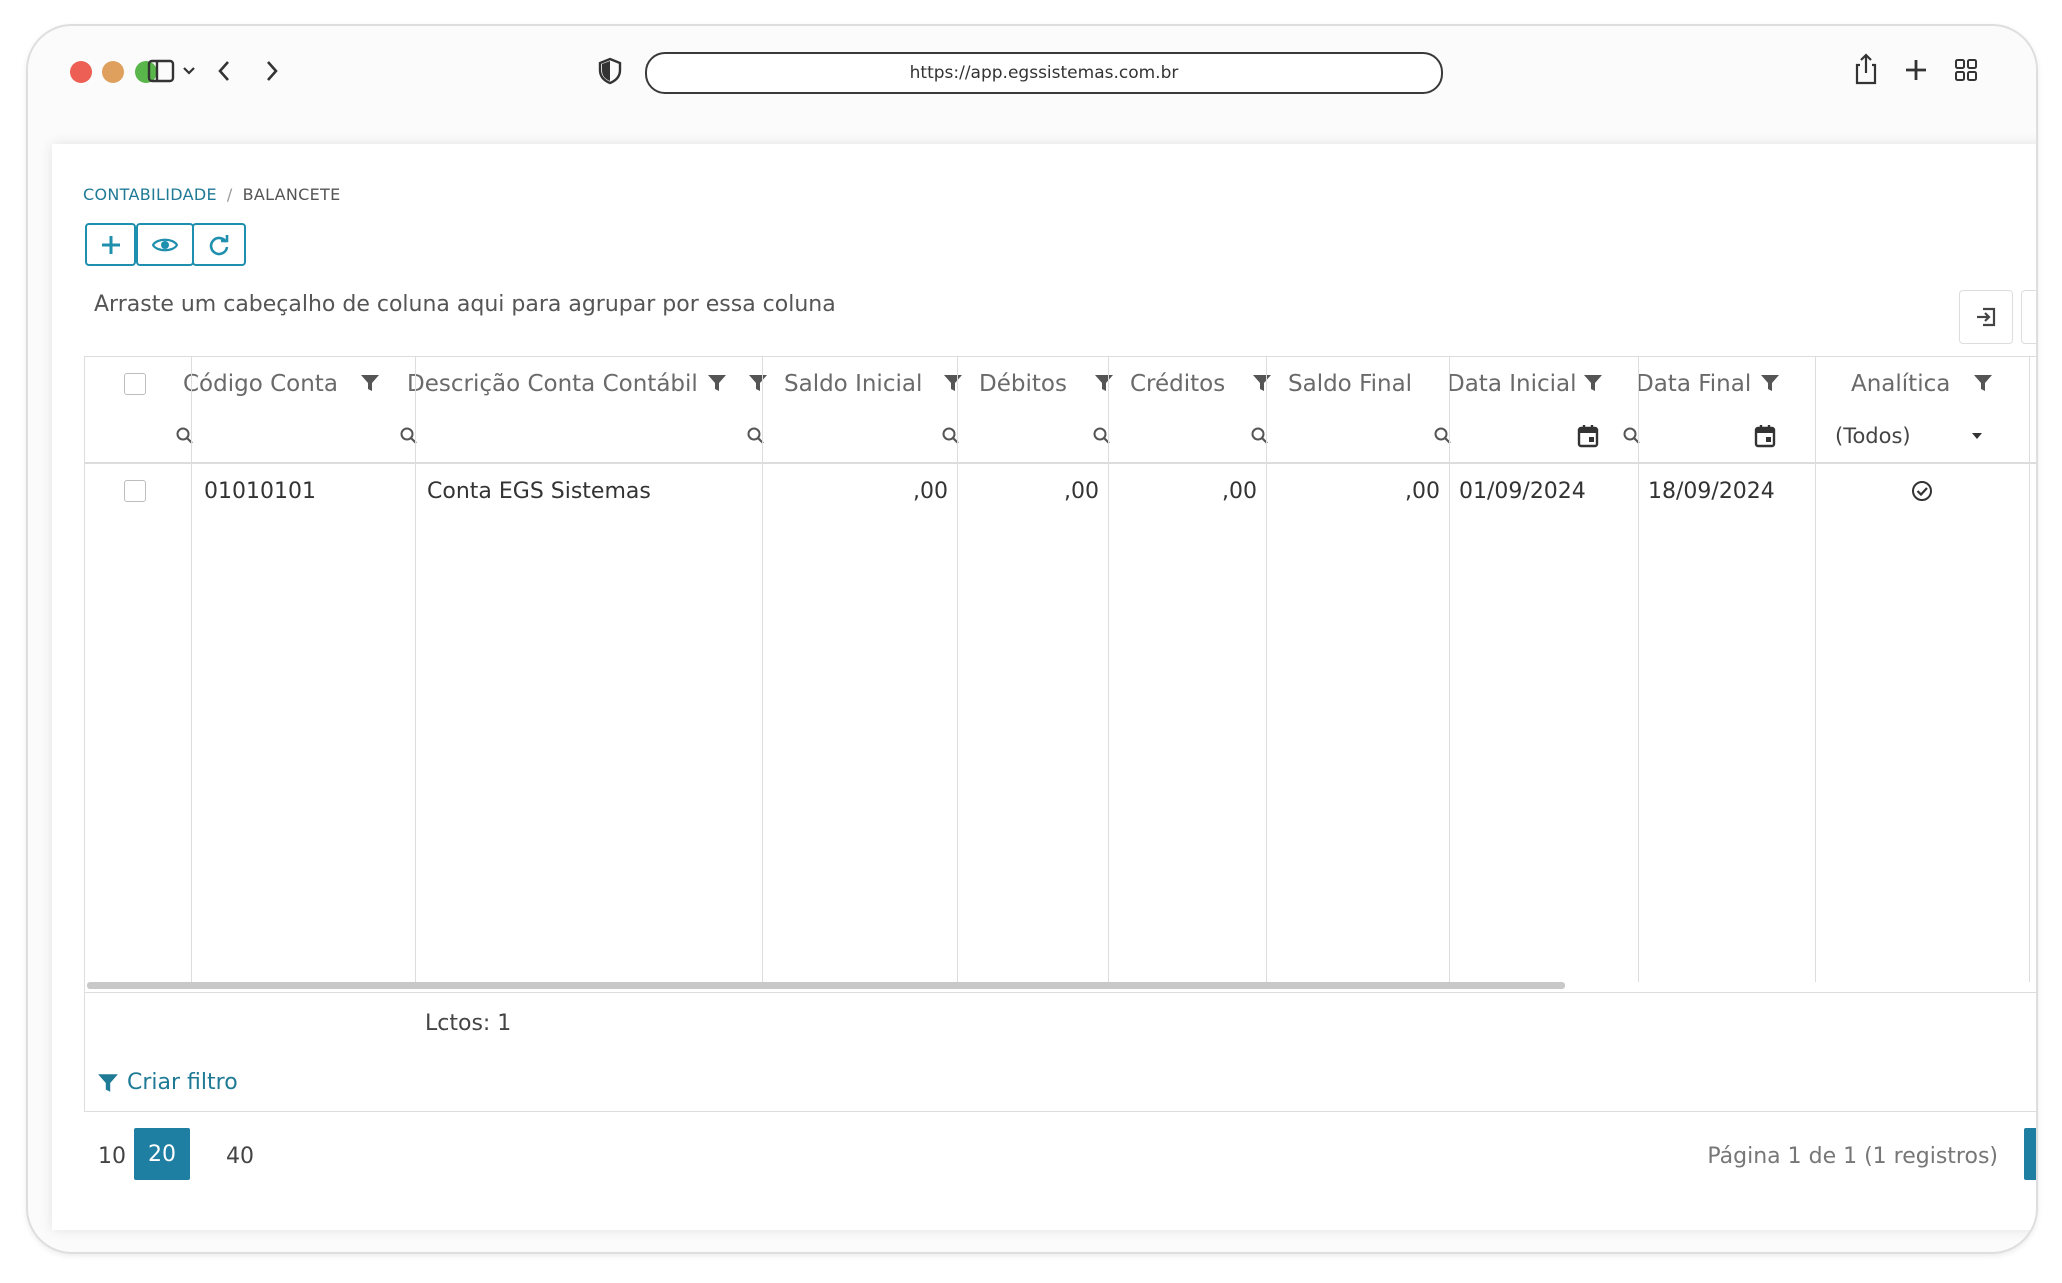  What do you see at coordinates (1044, 73) in the screenshot?
I see `address-bar: https://app.egssistemas.com.br` at bounding box center [1044, 73].